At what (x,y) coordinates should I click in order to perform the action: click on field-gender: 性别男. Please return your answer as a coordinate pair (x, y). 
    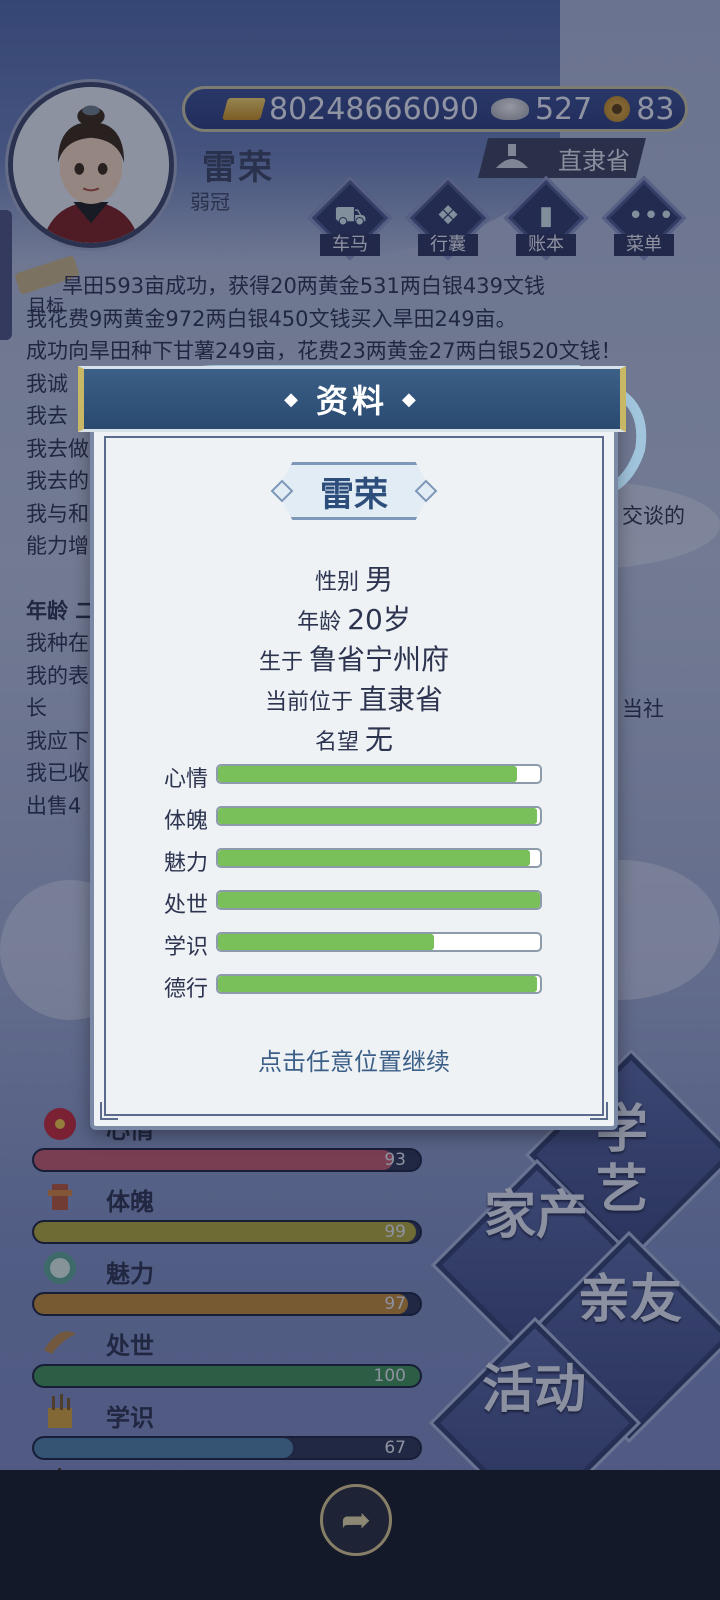
    Looking at the image, I should click on (354, 578).